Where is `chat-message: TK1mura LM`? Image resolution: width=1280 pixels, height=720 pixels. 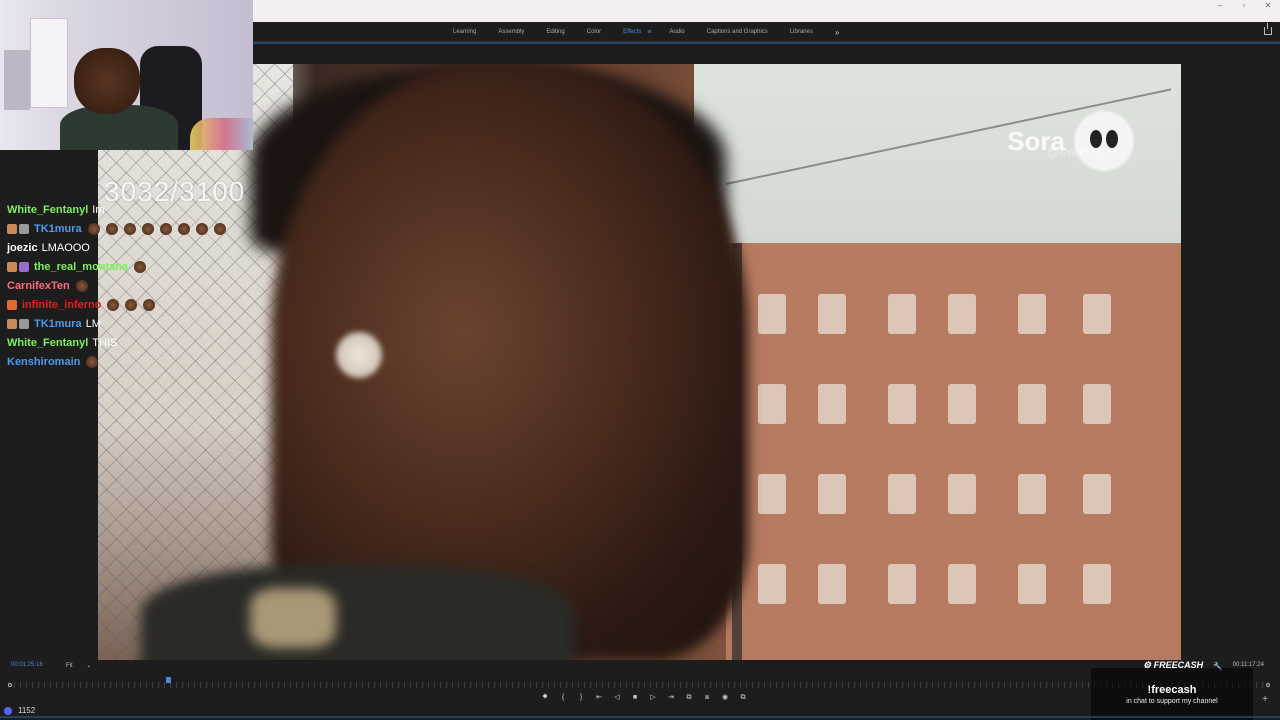 chat-message: TK1mura LM is located at coordinates (130, 323).